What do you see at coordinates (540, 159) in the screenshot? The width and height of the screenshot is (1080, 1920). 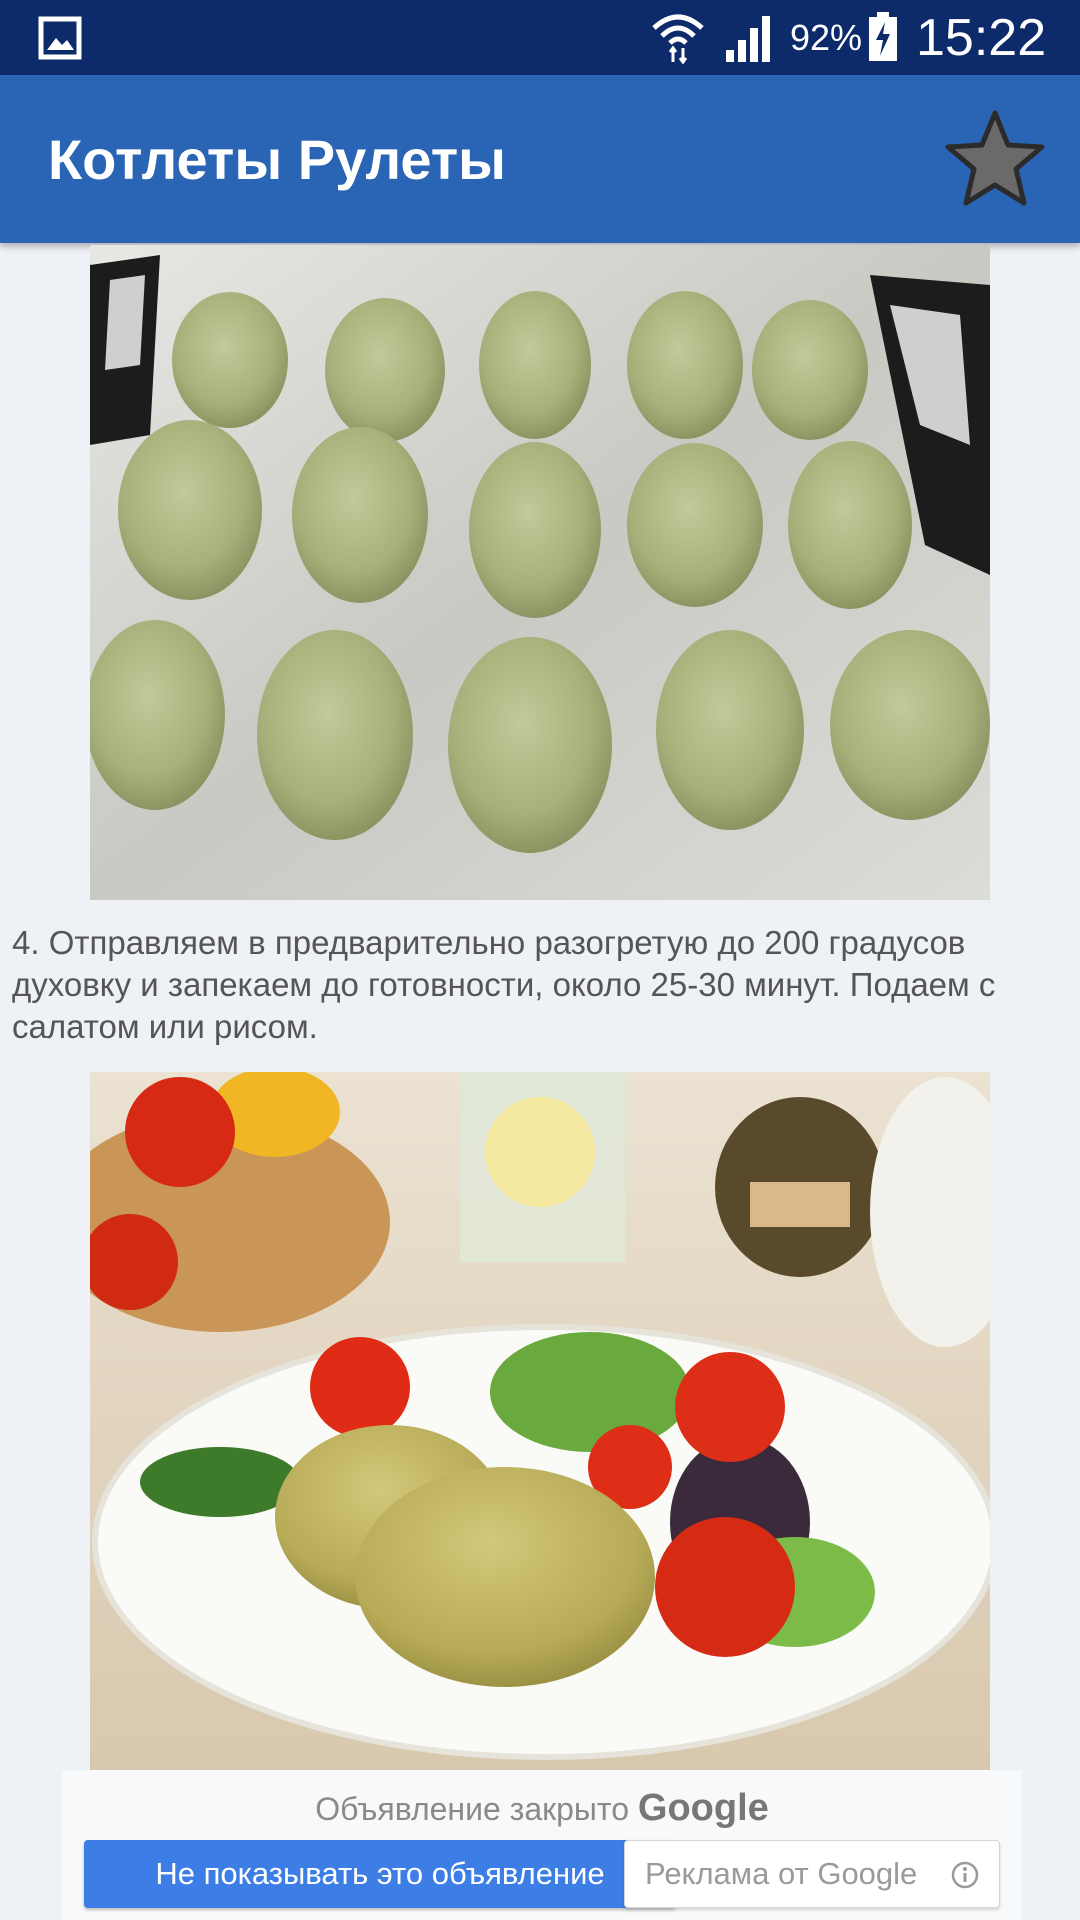 I see `app-bar: Котлеты Рулеты` at bounding box center [540, 159].